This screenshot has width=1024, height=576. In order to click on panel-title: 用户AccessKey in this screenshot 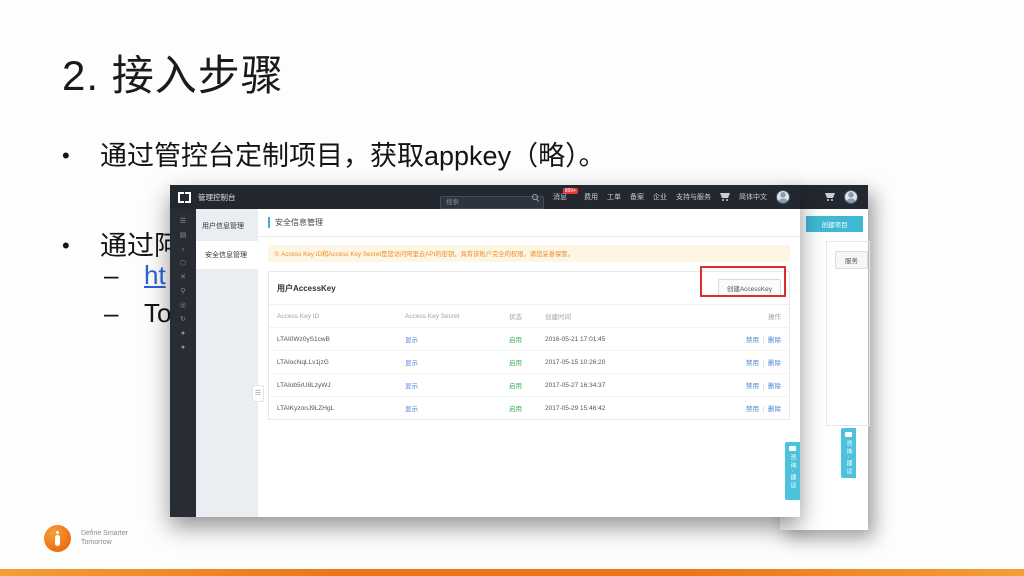, I will do `click(306, 288)`.